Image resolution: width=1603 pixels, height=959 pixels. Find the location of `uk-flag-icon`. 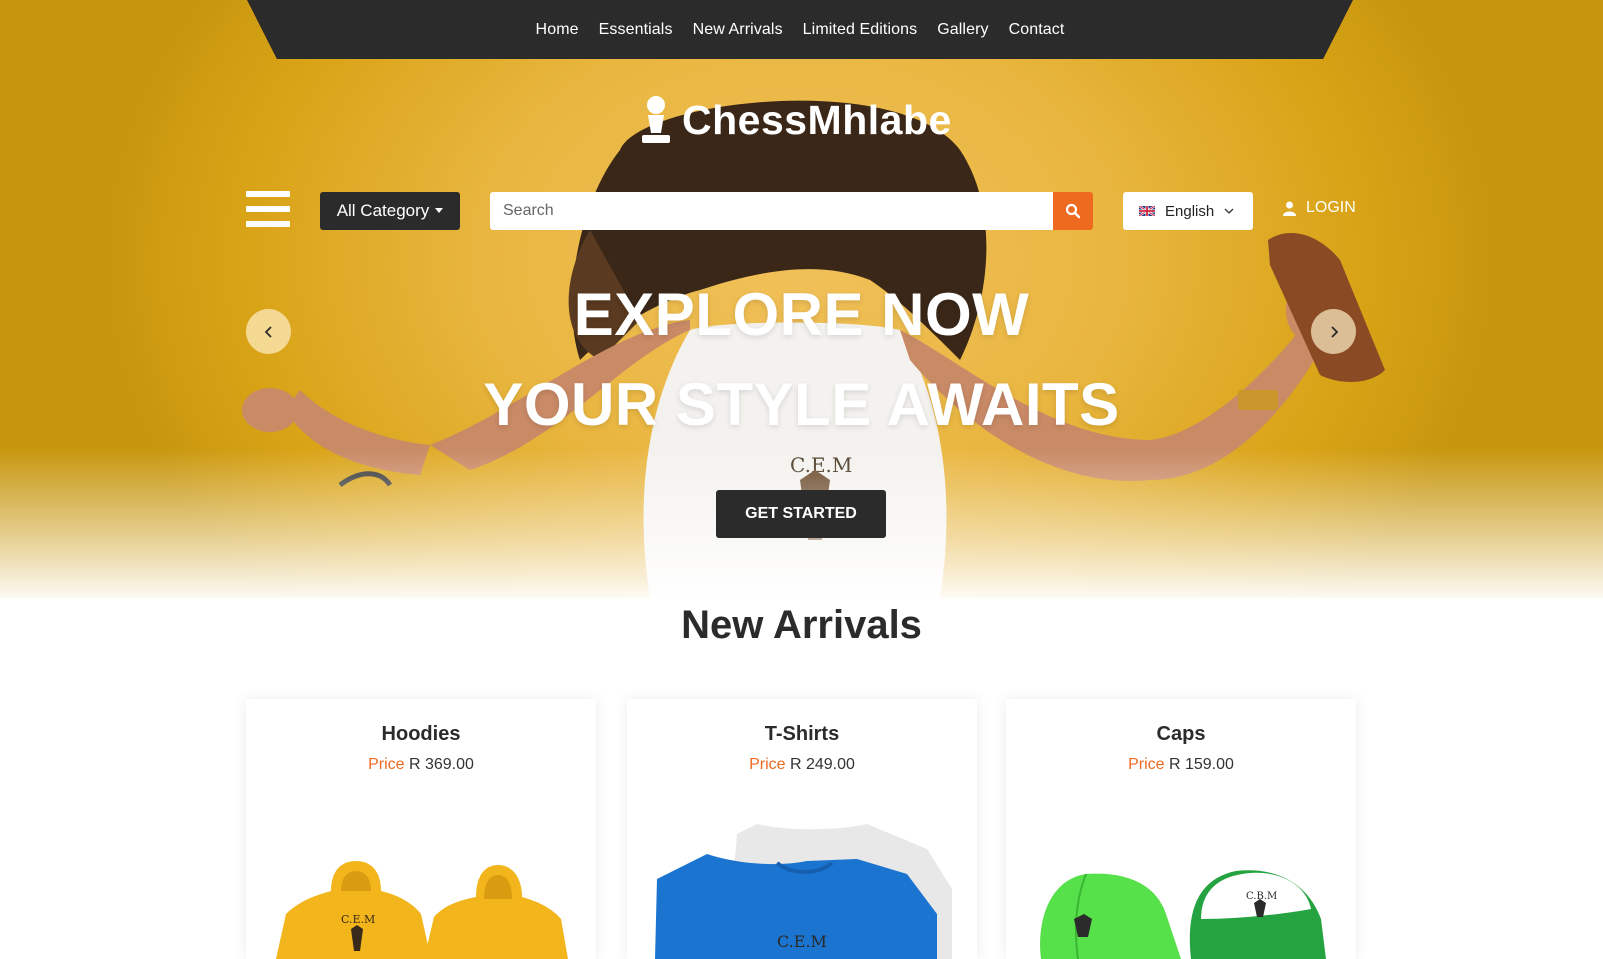

uk-flag-icon is located at coordinates (1147, 211).